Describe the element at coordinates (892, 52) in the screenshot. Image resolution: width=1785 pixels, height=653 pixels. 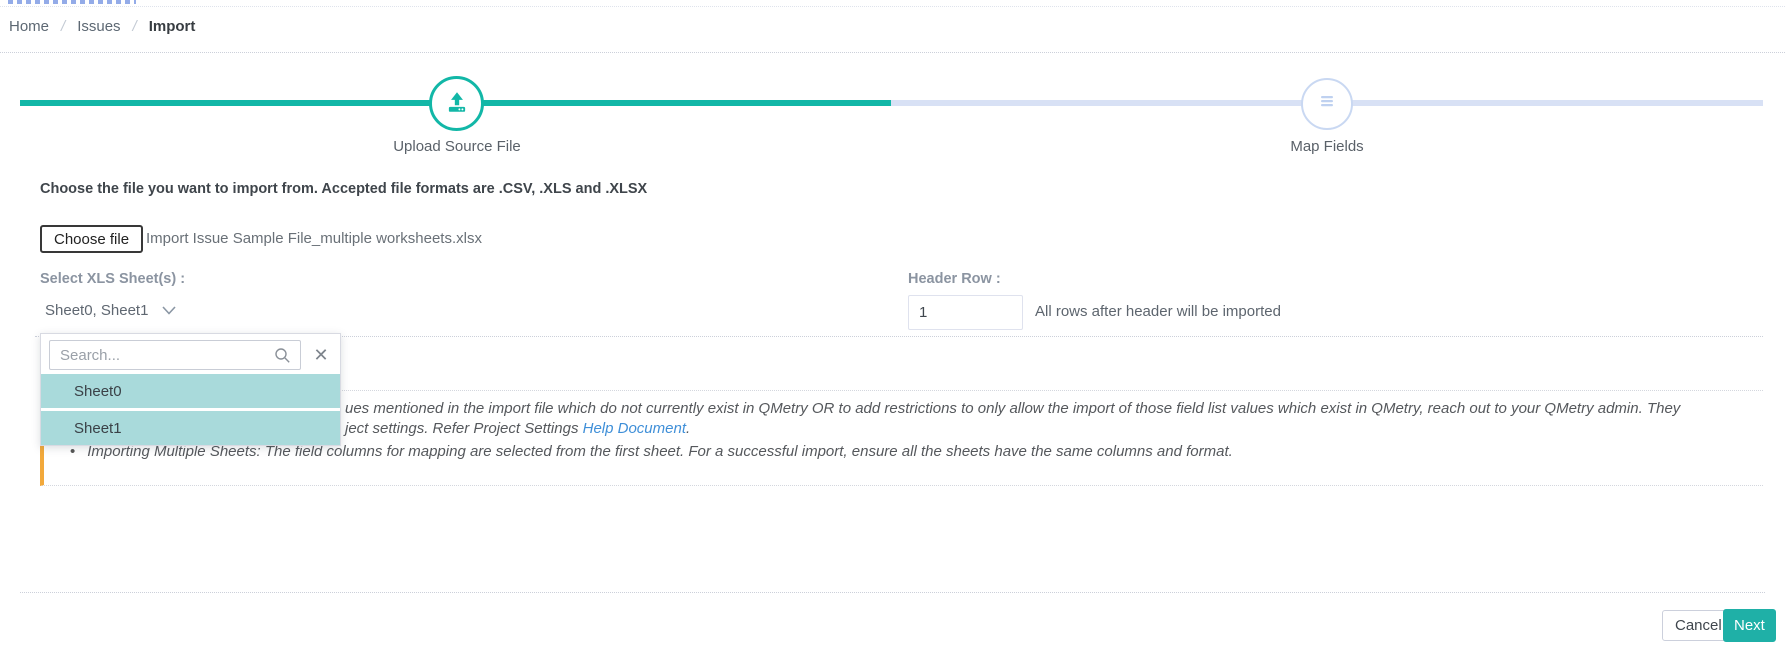
I see `breadcrumb-divider` at that location.